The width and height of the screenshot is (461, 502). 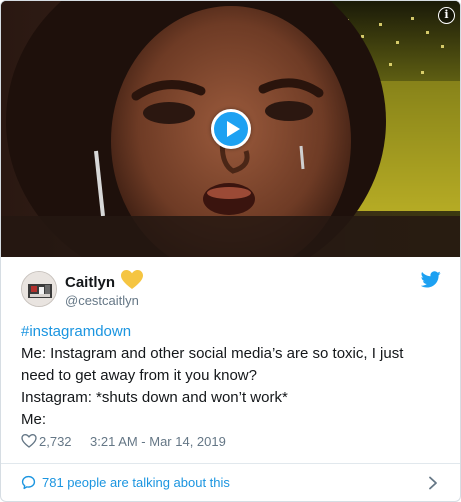 I want to click on avatar, so click(x=39, y=289).